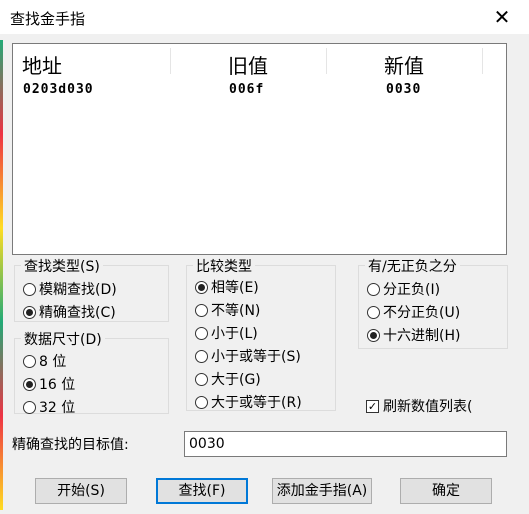  Describe the element at coordinates (419, 406) in the screenshot. I see `refresh-list-checkbox: ✓ 刷新数值列表(` at that location.